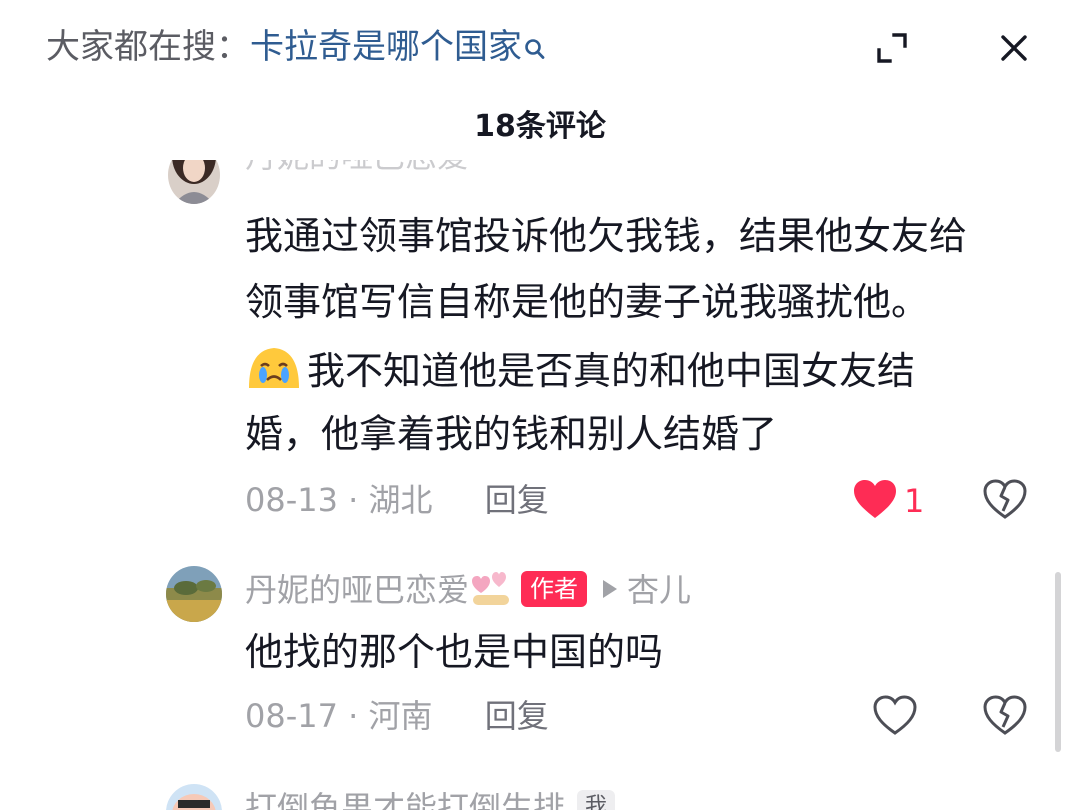 The height and width of the screenshot is (810, 1080). I want to click on comment-text-line-content: 我不知道他是否真的和他中国女友结, so click(611, 371).